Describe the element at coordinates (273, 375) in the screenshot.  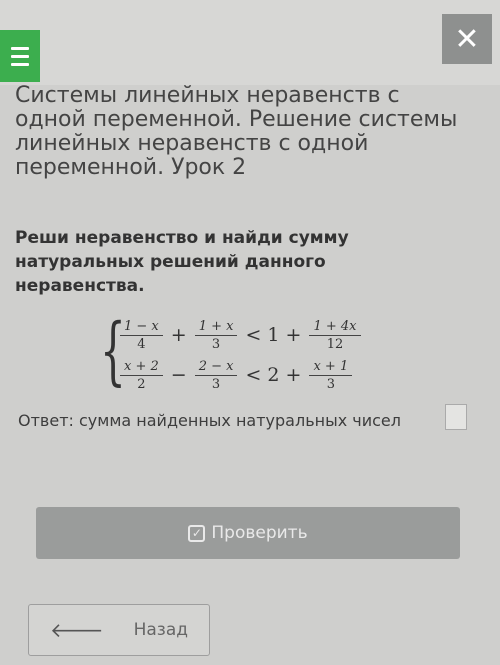
I see `relation: < 2 +` at that location.